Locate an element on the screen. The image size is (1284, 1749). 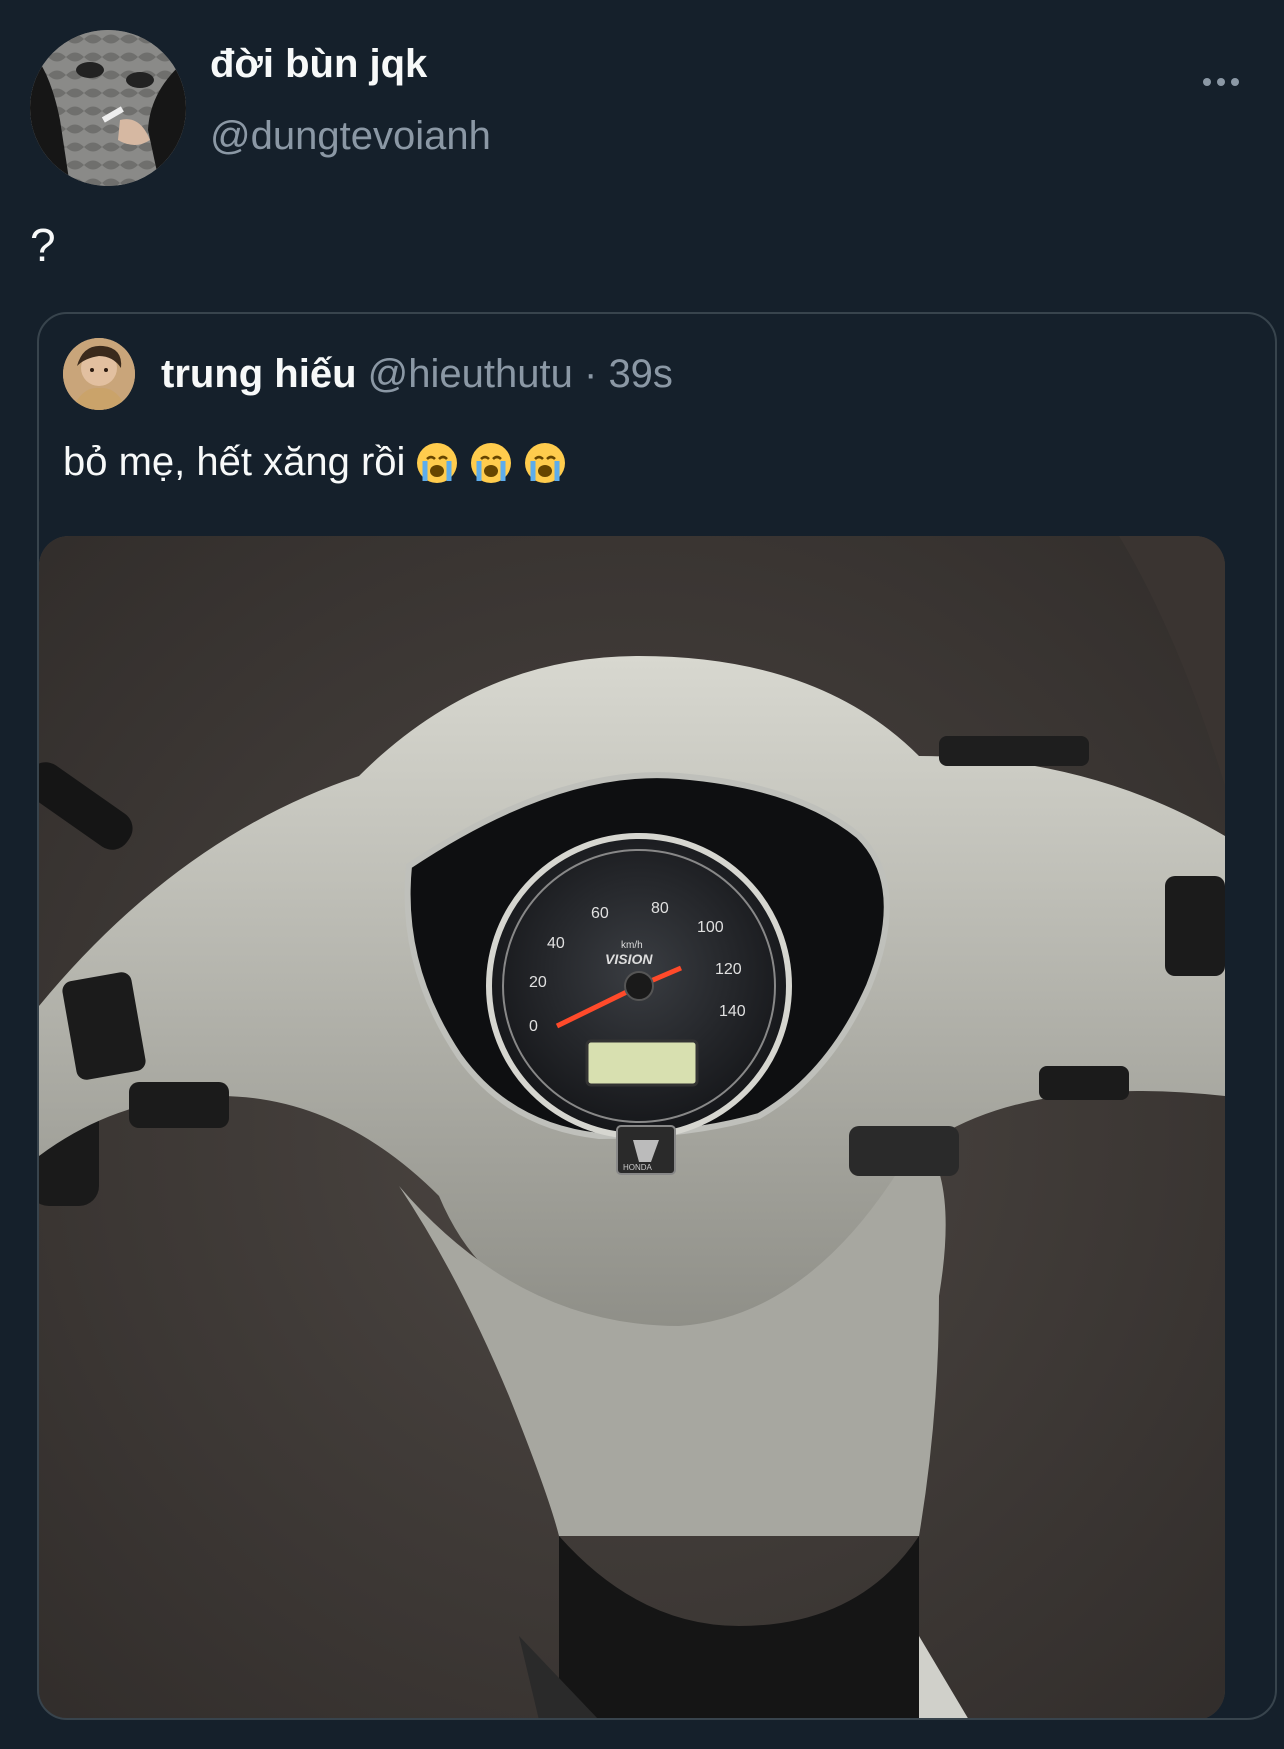
author-avatar is located at coordinates (108, 108).